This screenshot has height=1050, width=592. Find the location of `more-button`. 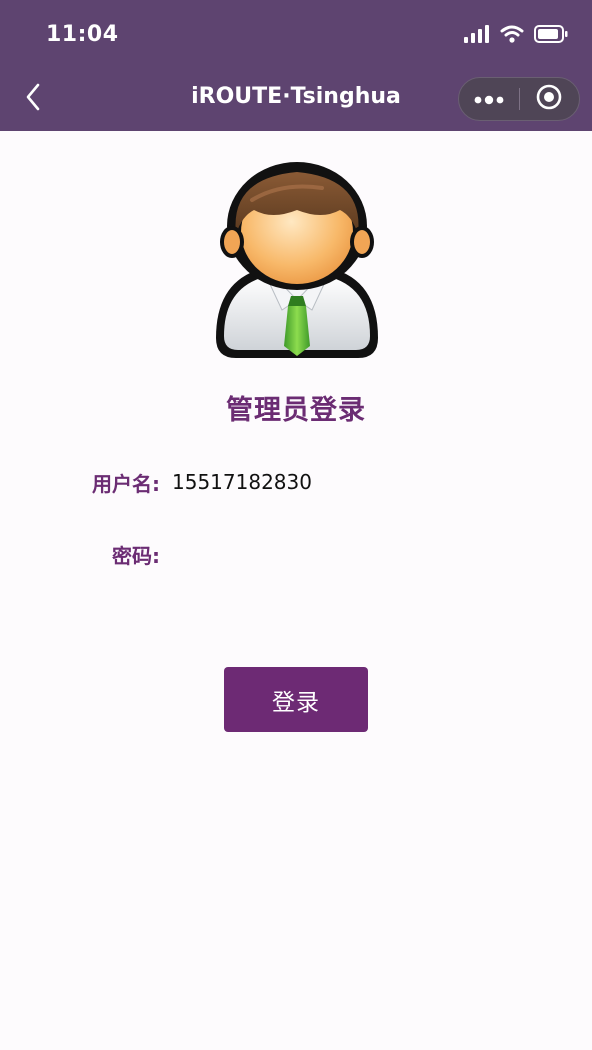

more-button is located at coordinates (489, 99).